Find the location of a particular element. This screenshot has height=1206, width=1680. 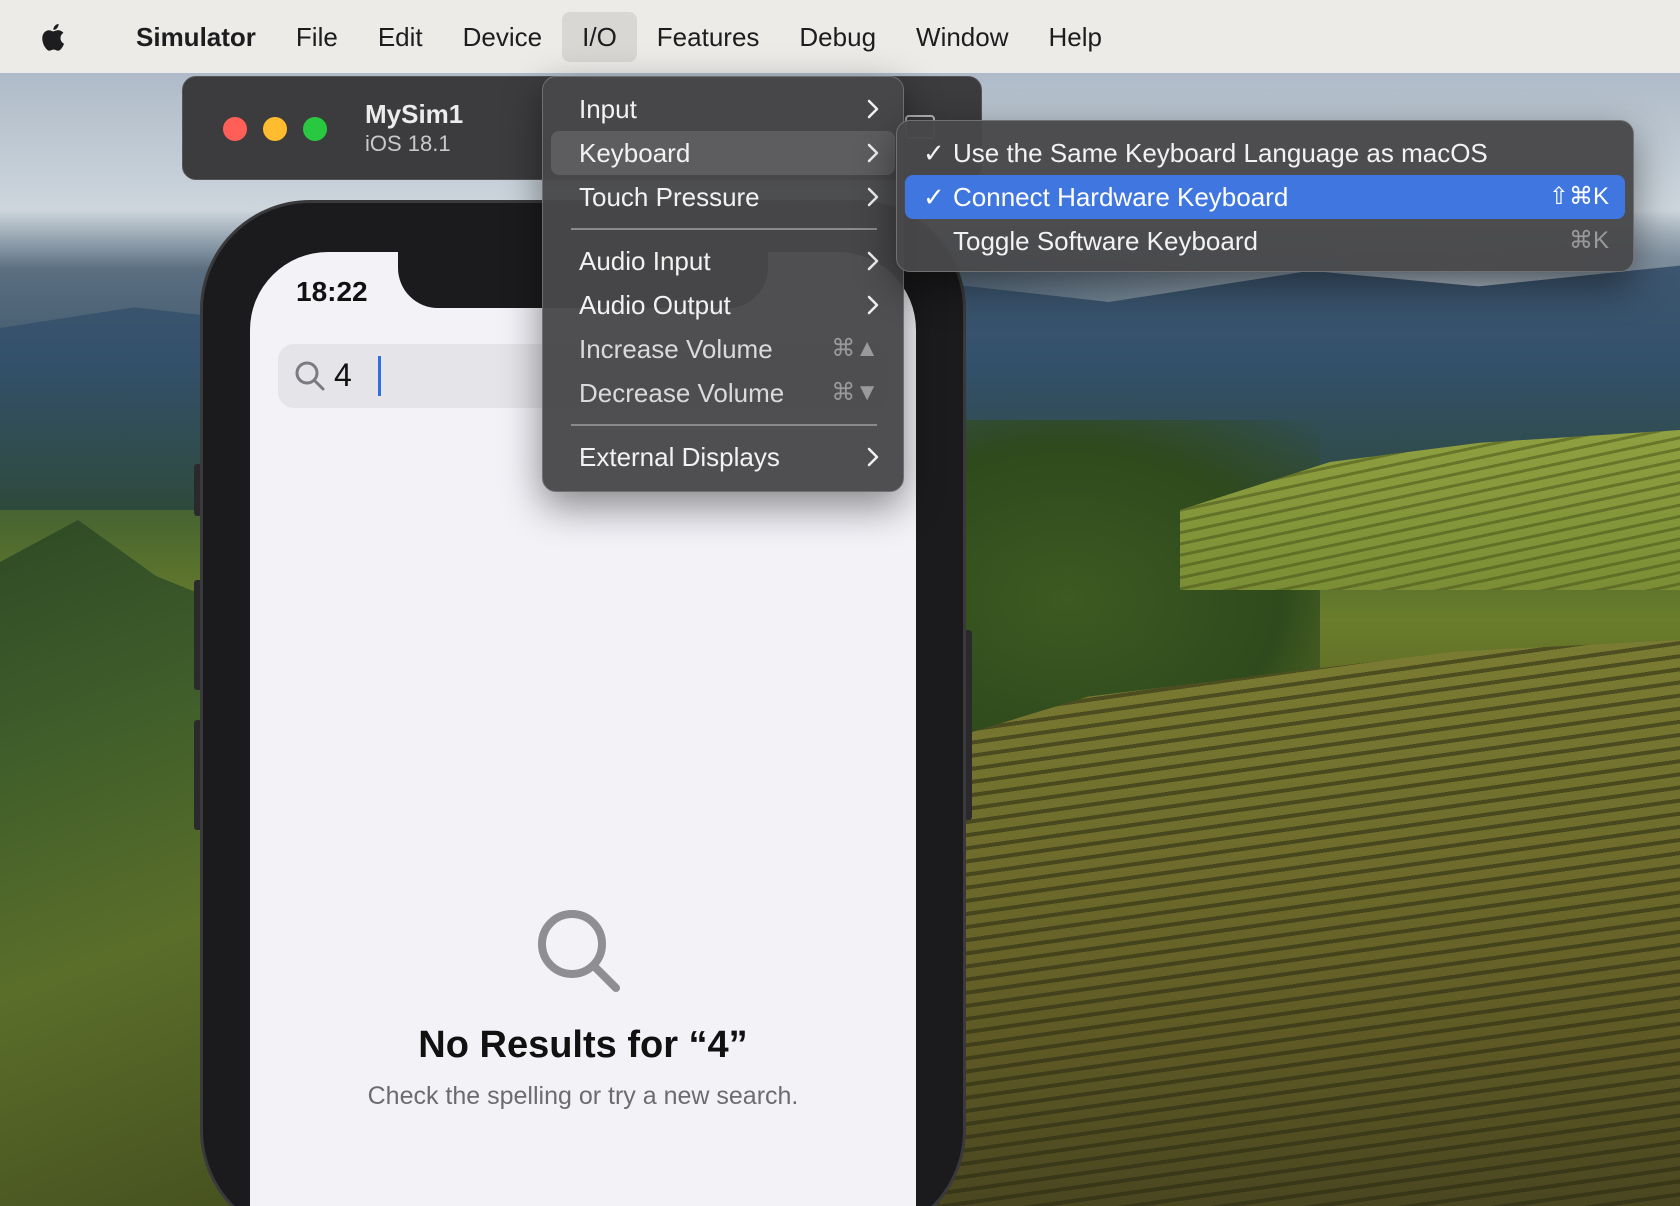

no-results-title: No Results for “4” is located at coordinates (583, 1045).